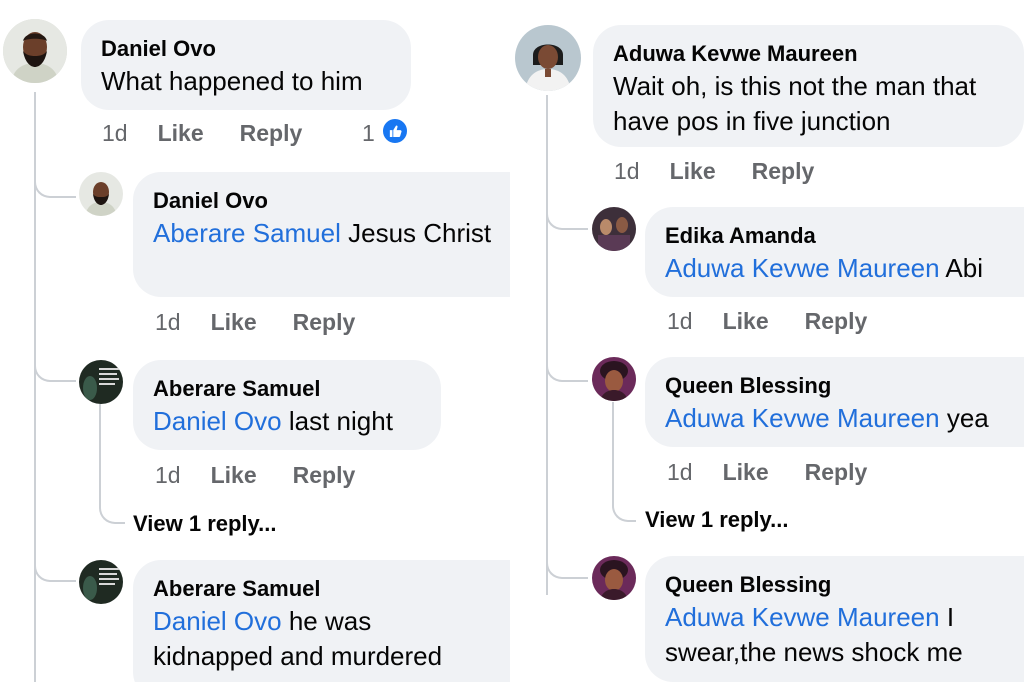 This screenshot has width=1024, height=682. Describe the element at coordinates (323, 201) in the screenshot. I see `reply-author: Daniel Ovo` at that location.